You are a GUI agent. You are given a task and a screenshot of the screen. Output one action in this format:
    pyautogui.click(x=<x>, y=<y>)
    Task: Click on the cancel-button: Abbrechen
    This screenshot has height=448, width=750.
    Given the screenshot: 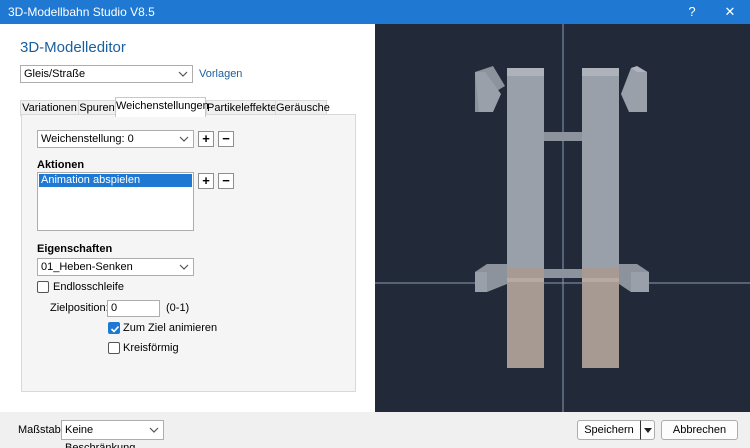 What is the action you would take?
    pyautogui.click(x=699, y=430)
    